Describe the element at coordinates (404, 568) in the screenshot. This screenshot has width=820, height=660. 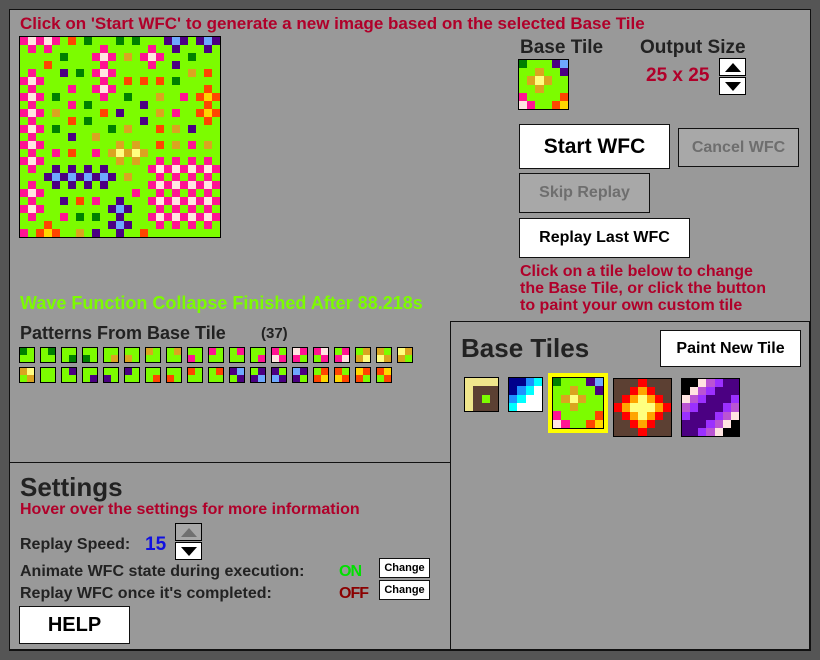
I see `animate-change-button: Change` at that location.